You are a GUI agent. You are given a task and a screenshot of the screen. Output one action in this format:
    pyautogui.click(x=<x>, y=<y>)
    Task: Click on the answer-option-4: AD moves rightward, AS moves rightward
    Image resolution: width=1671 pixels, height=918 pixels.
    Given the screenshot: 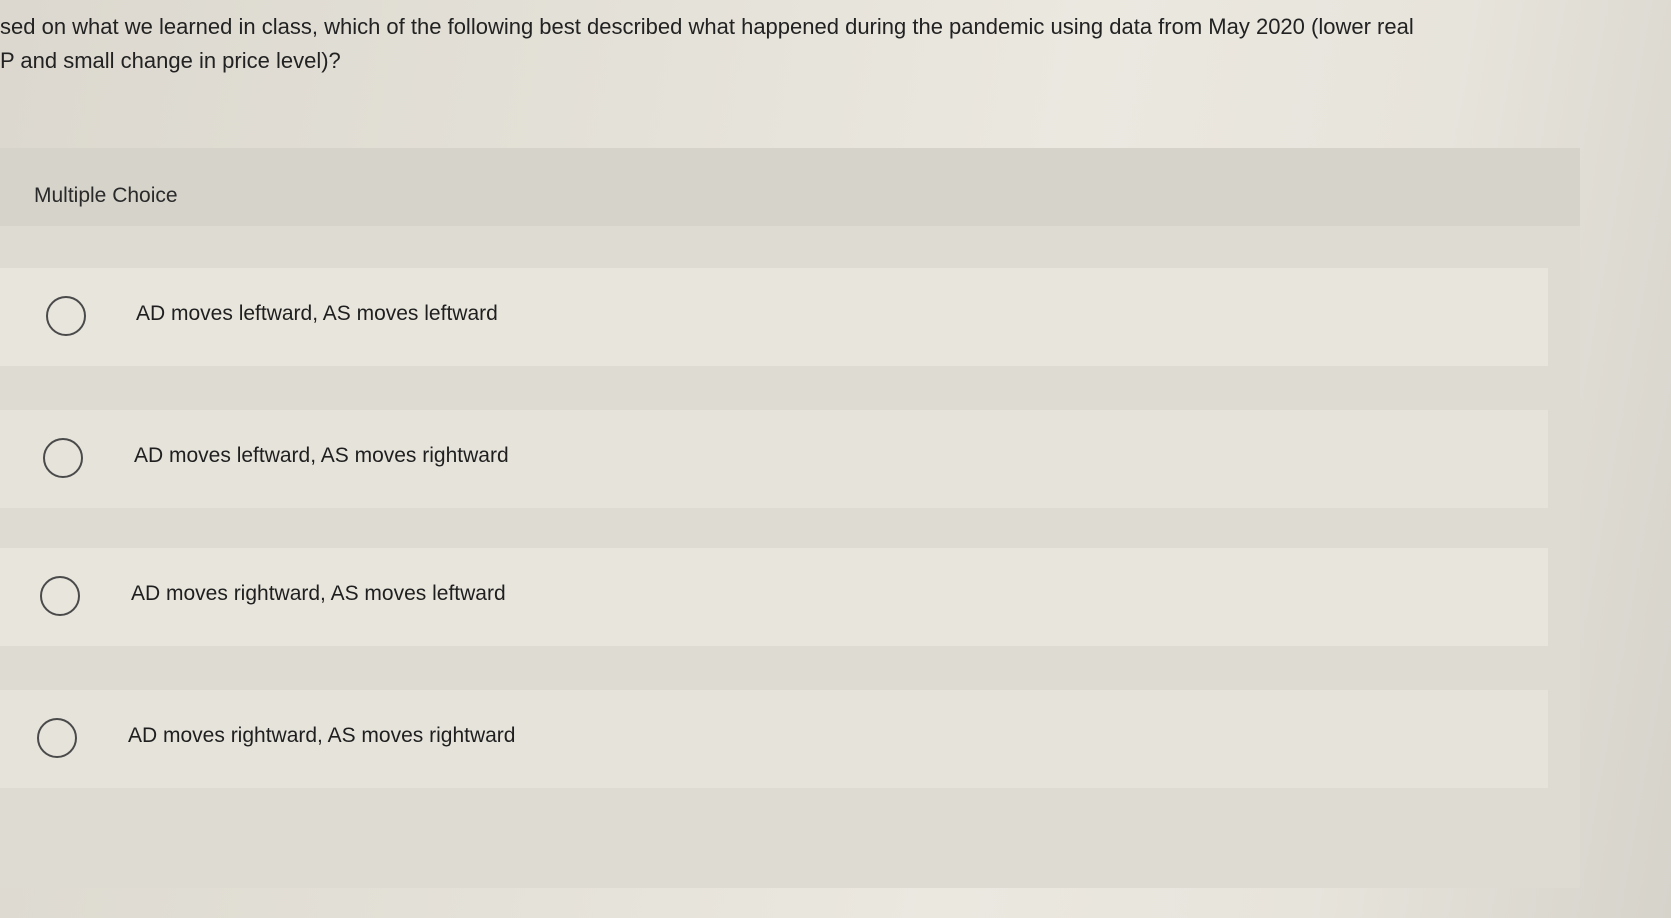 What is the action you would take?
    pyautogui.click(x=774, y=739)
    